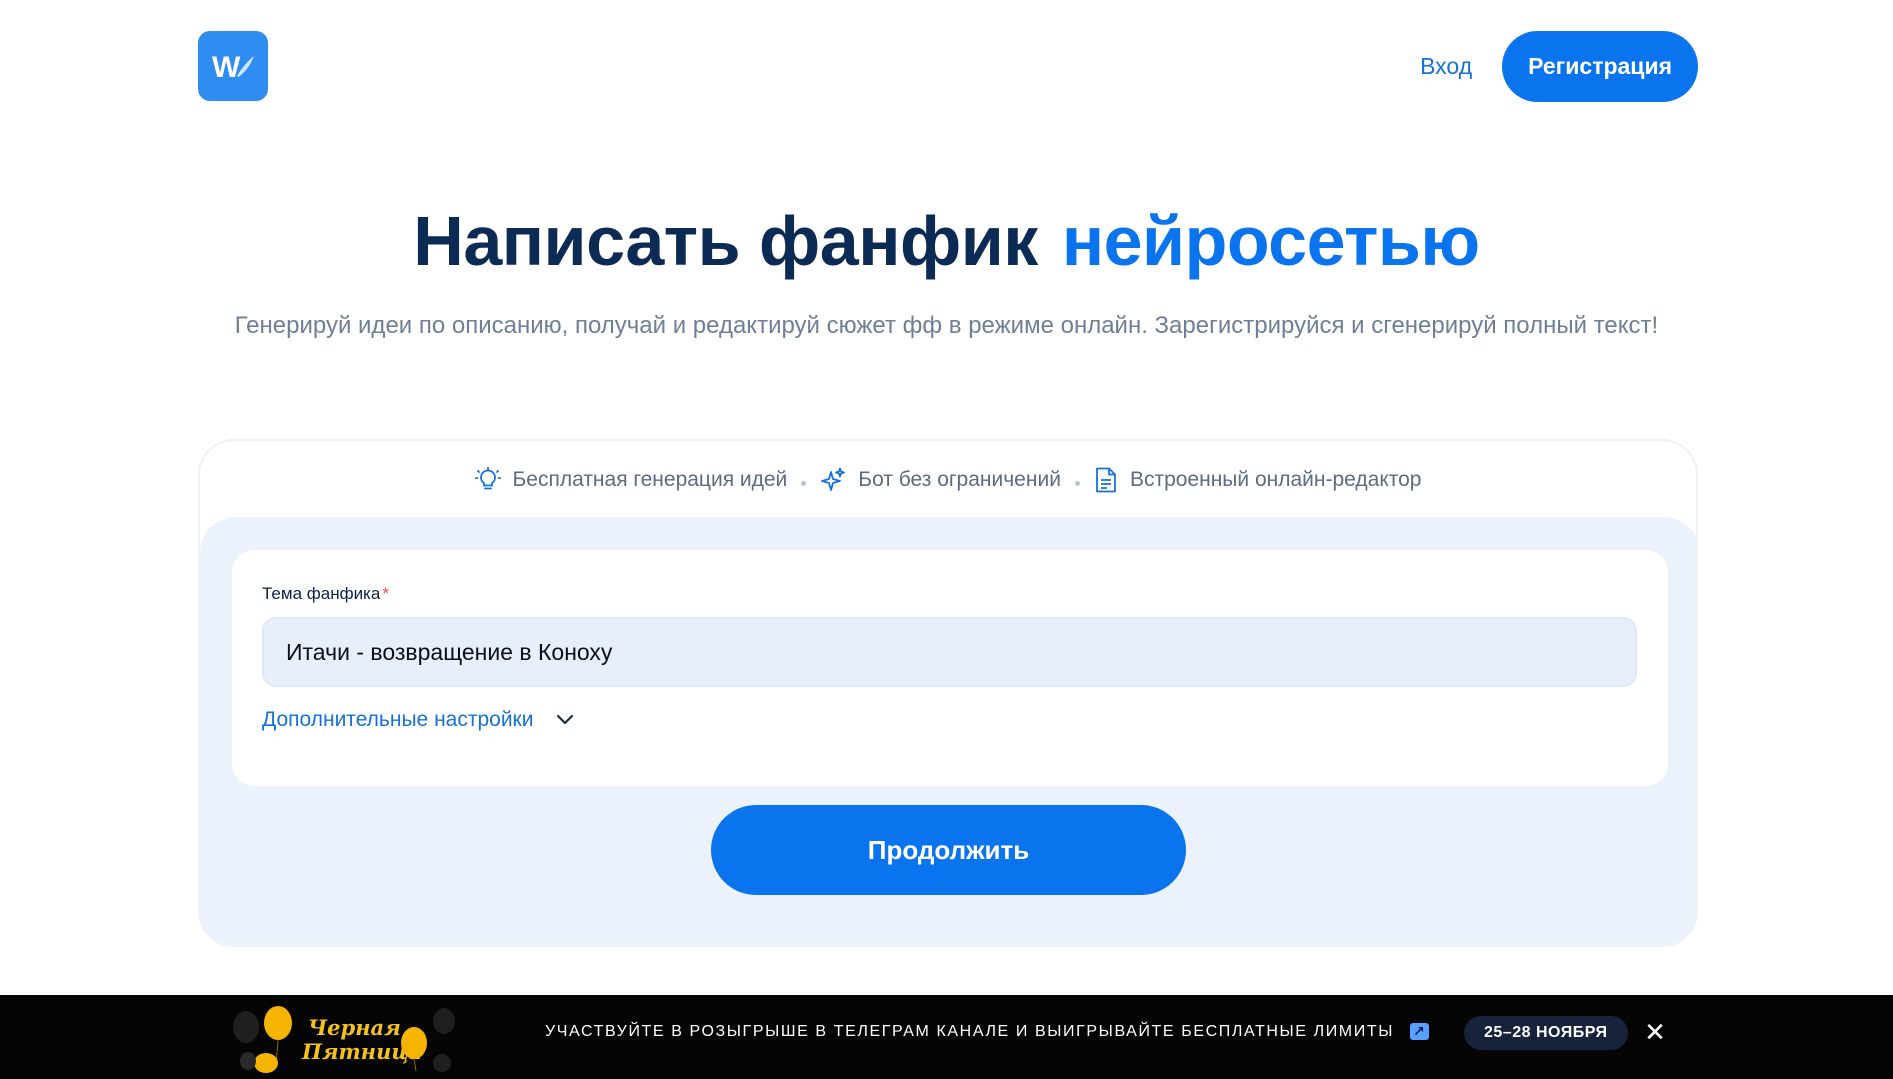 The width and height of the screenshot is (1893, 1079). Describe the element at coordinates (948, 850) in the screenshot. I see `continue-button: Продолжить` at that location.